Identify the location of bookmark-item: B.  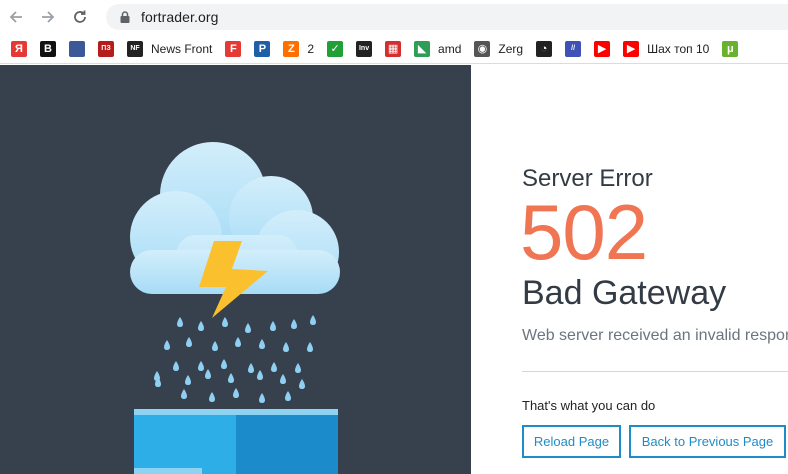
(48, 49).